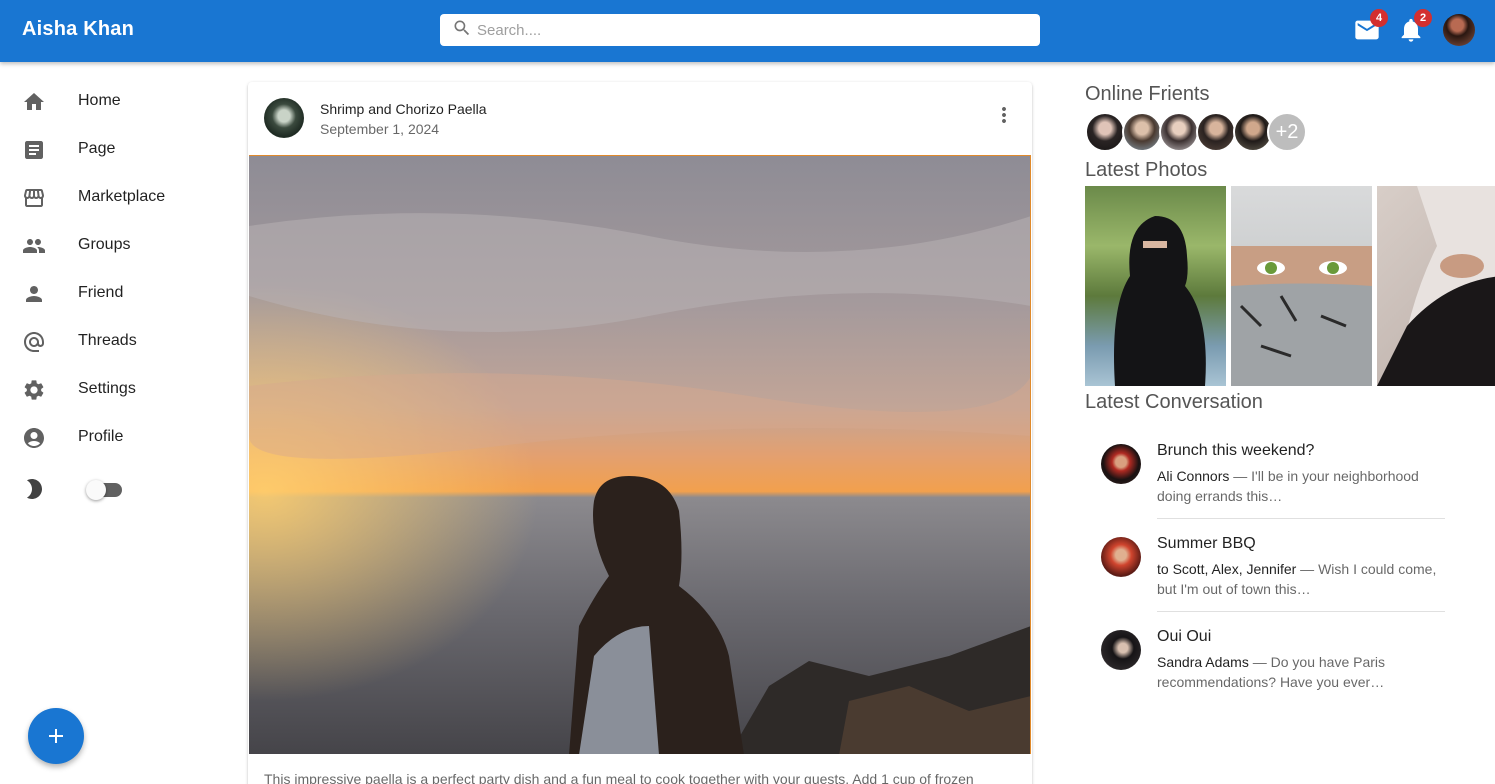 Image resolution: width=1495 pixels, height=784 pixels. I want to click on mail-button: 4, so click(1370, 26).